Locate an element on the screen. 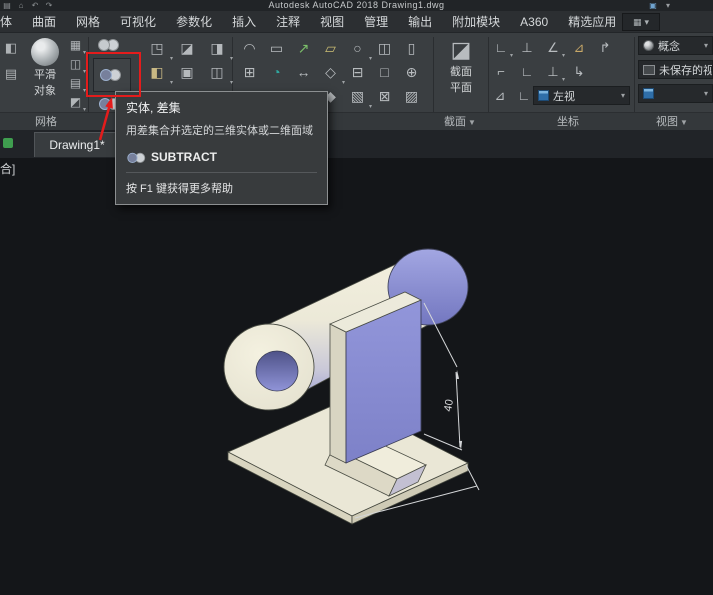  ucs-tool-icon: ↱ is located at coordinates (605, 47).